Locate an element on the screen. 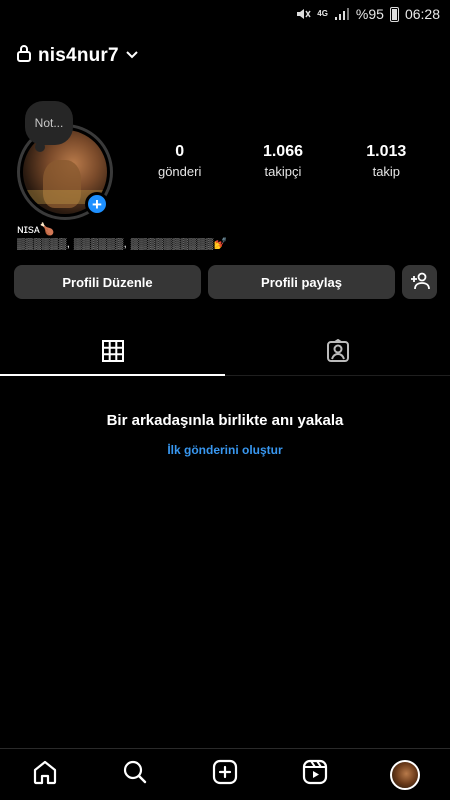 Image resolution: width=450 pixels, height=800 pixels. empty-state-title: Bir arkadaşınla birlikte anı yakala is located at coordinates (225, 420).